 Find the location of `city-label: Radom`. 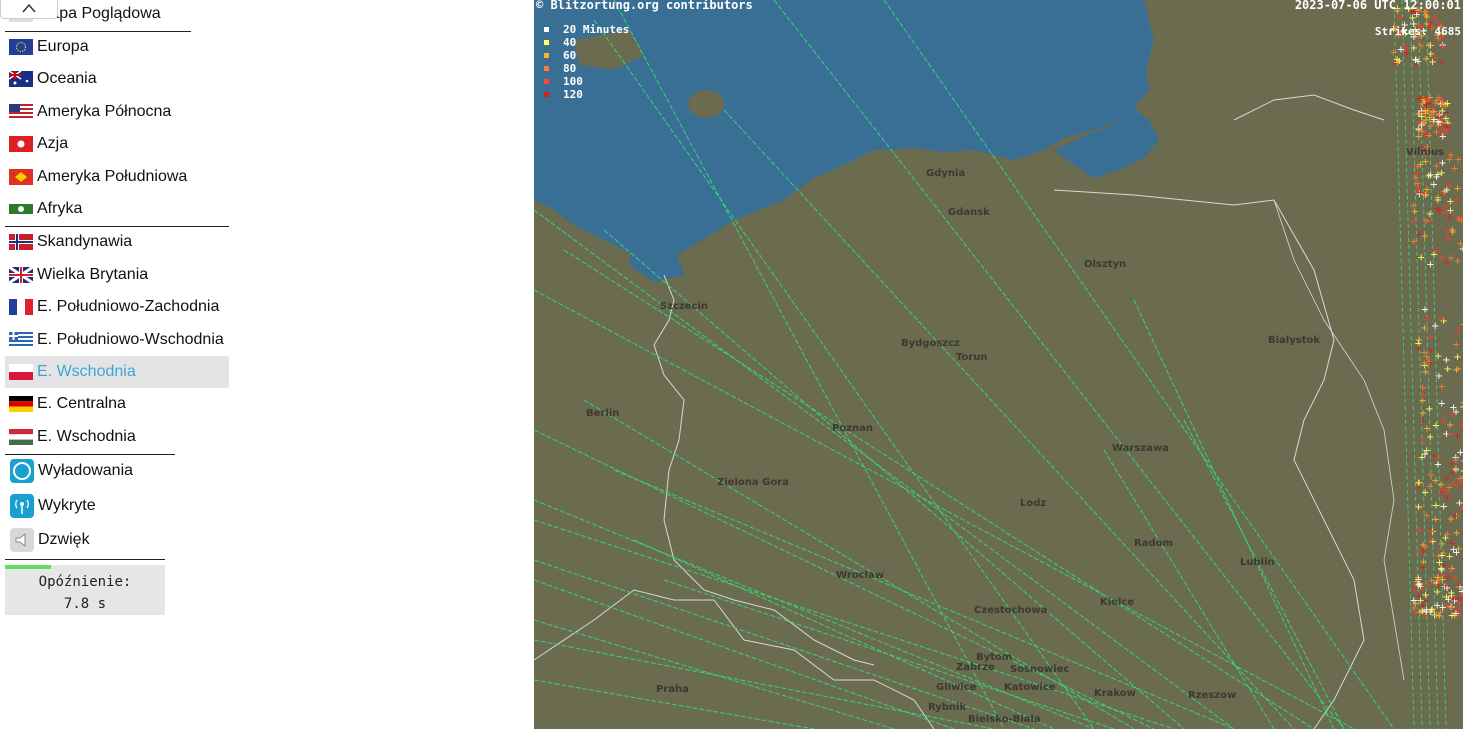

city-label: Radom is located at coordinates (1153, 543).